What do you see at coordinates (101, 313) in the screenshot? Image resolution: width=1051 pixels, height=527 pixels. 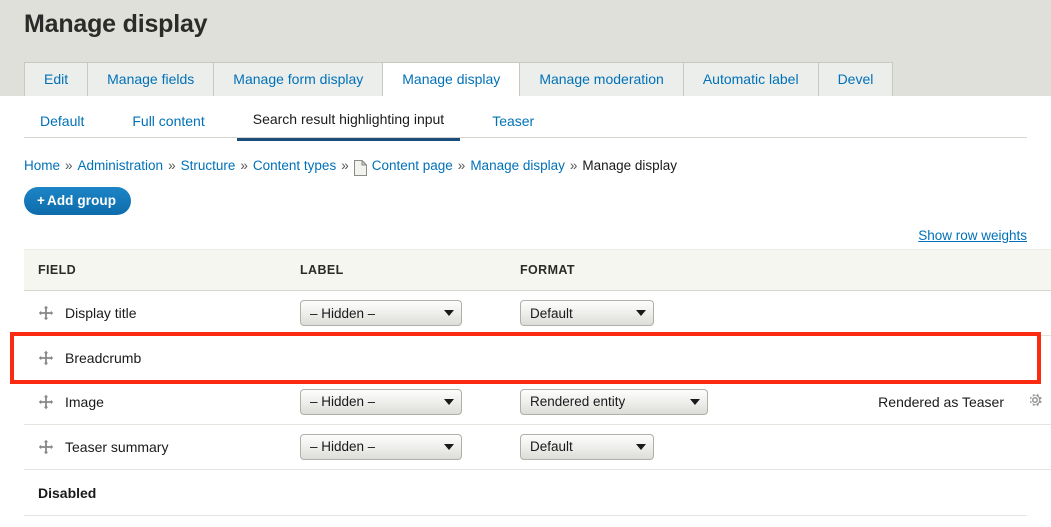 I see `field-name: Display title` at bounding box center [101, 313].